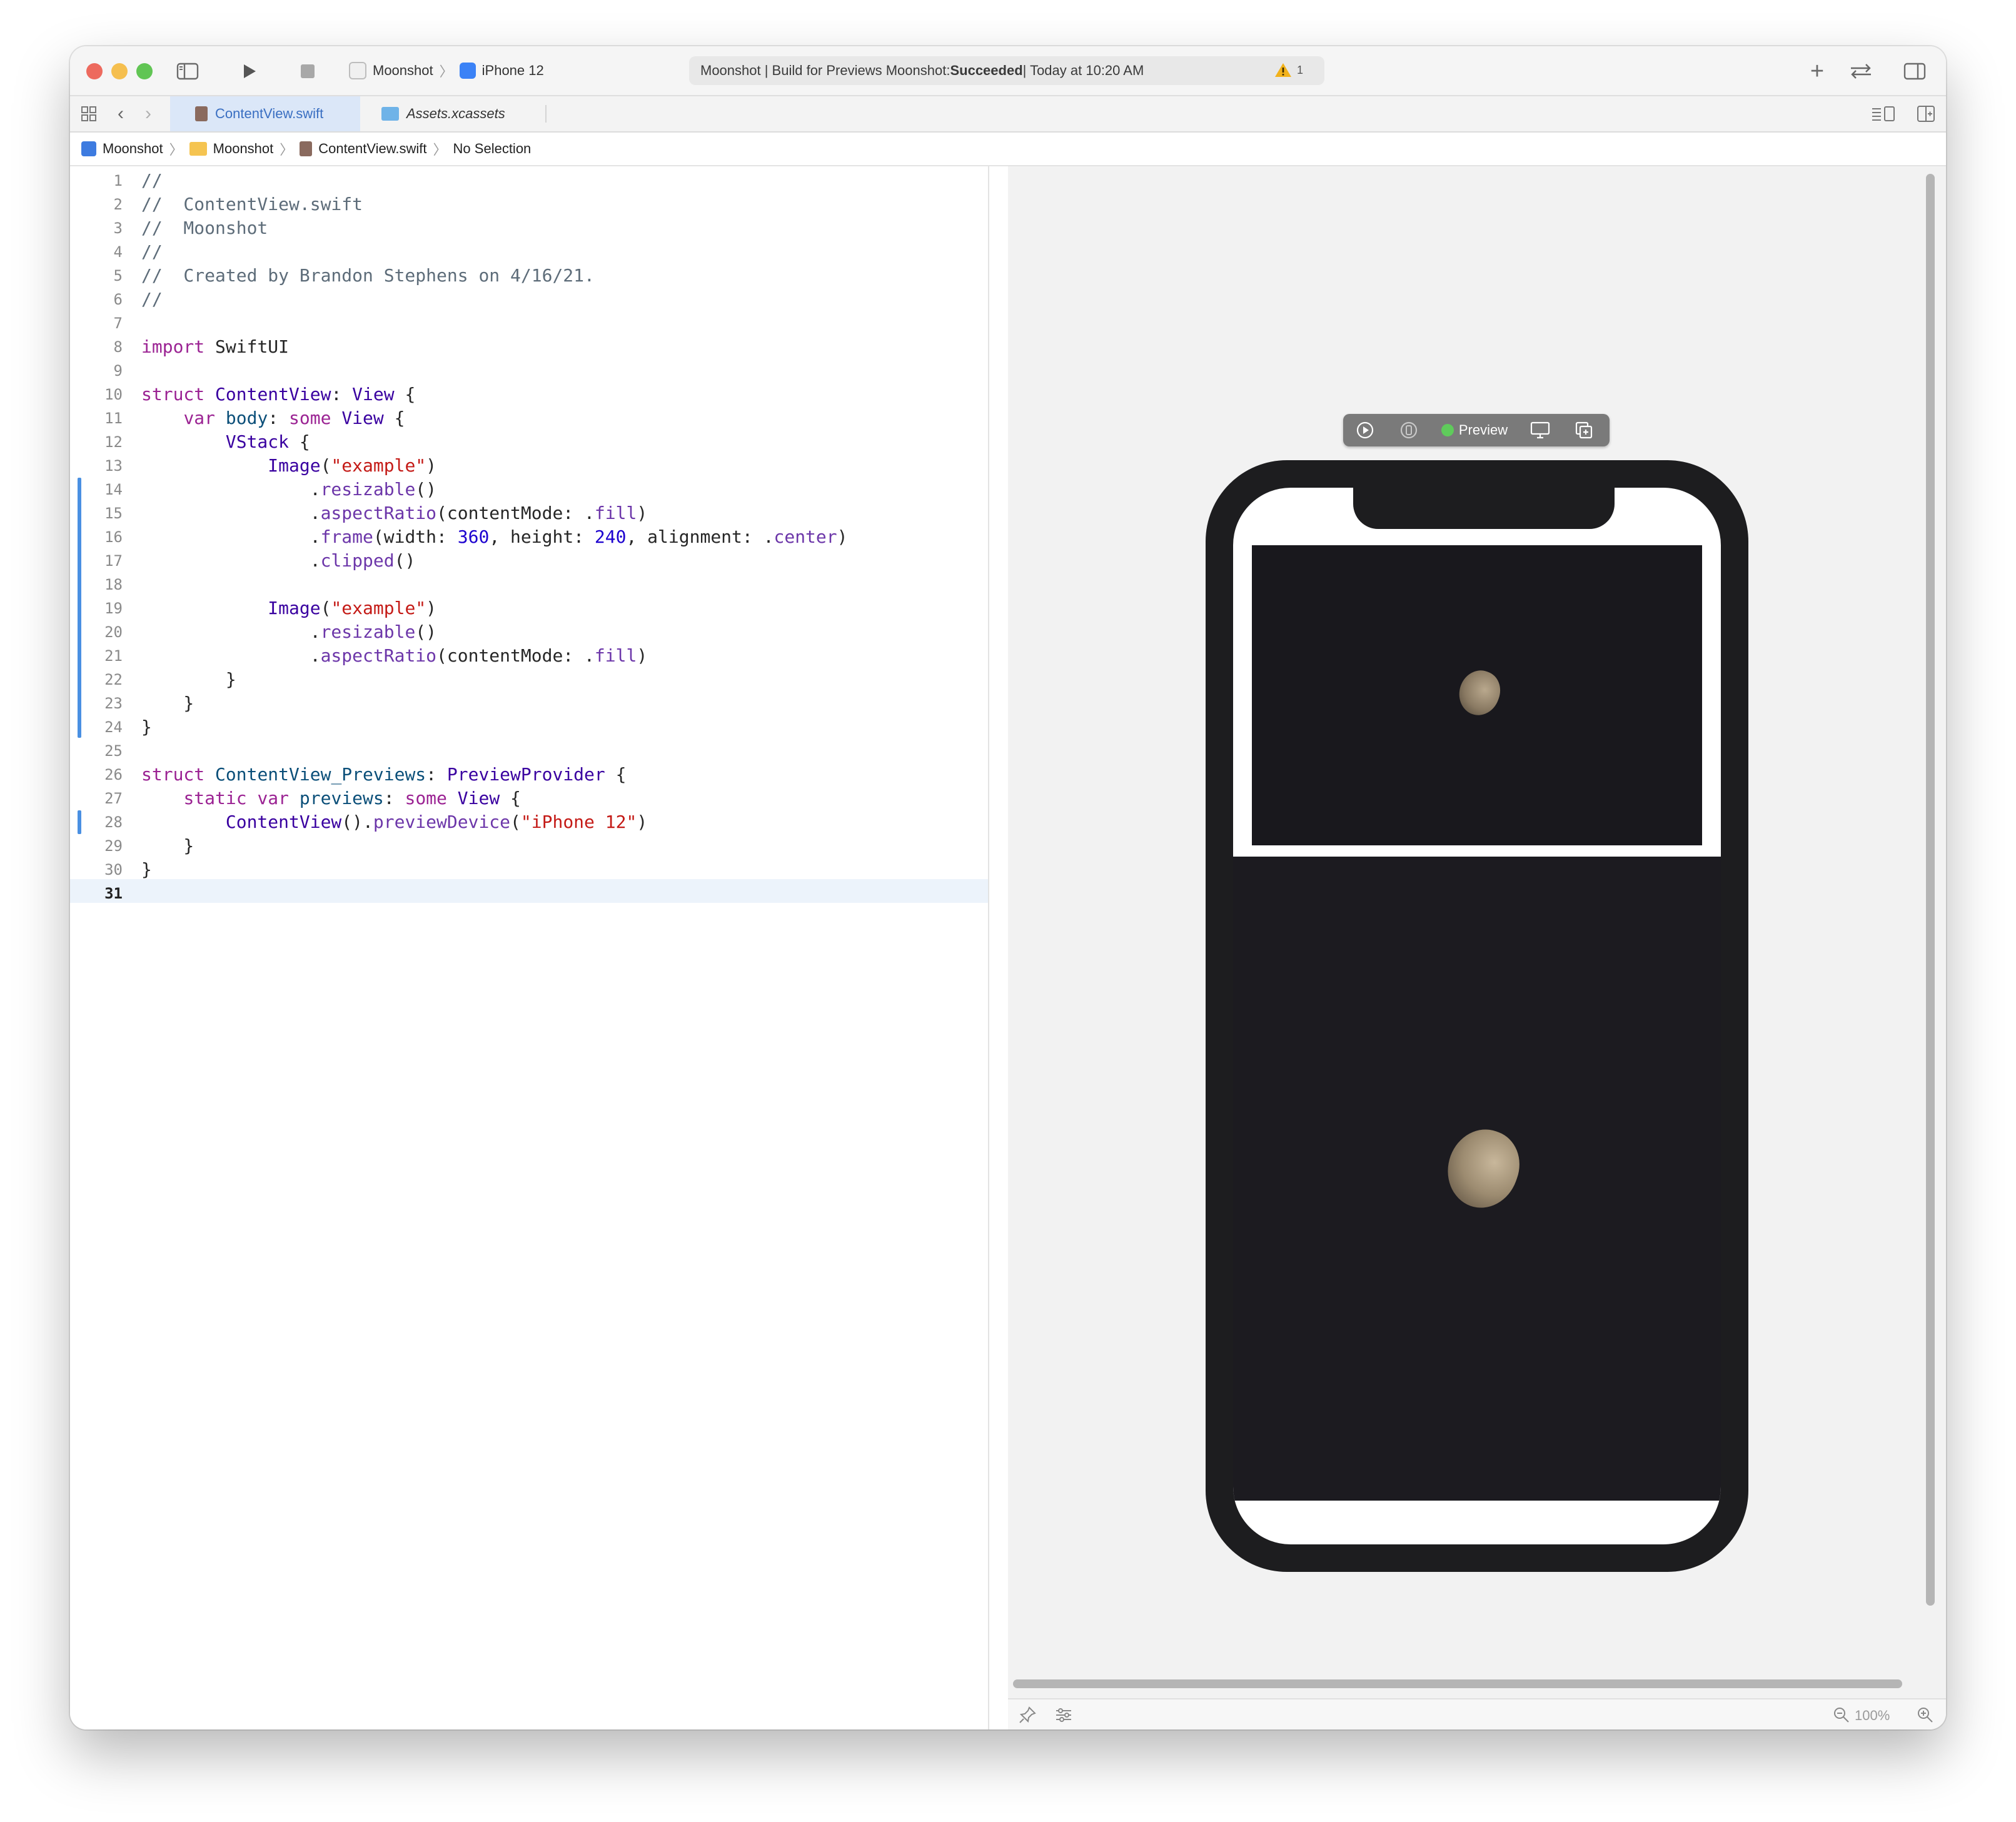 The height and width of the screenshot is (1822, 2016). What do you see at coordinates (1448, 430) in the screenshot?
I see `status-dot-icon` at bounding box center [1448, 430].